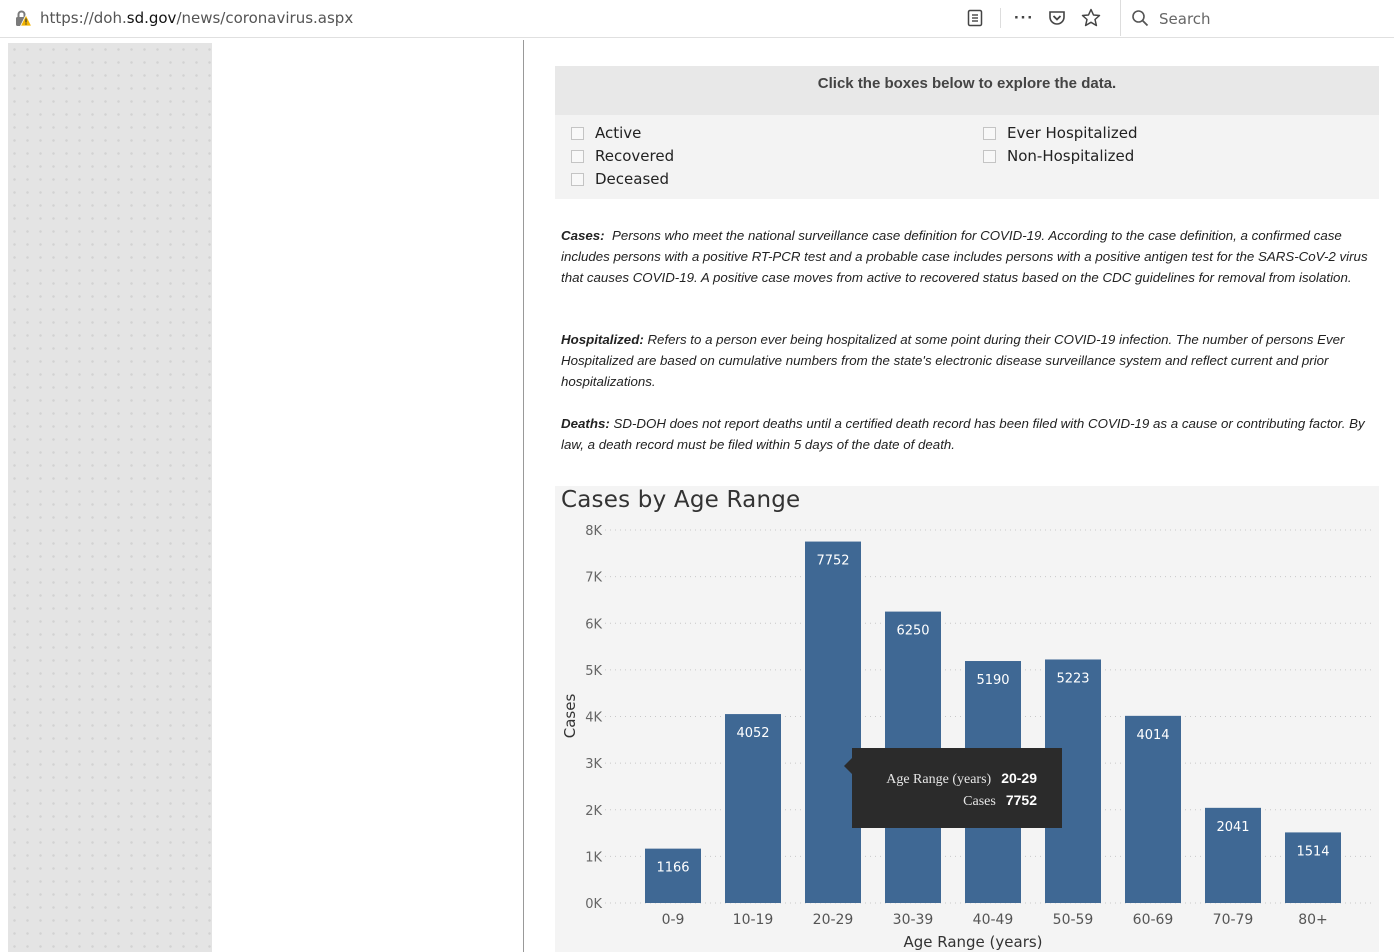  Describe the element at coordinates (1000, 801) in the screenshot. I see `tooltip-row-cases: Cases 7752` at that location.